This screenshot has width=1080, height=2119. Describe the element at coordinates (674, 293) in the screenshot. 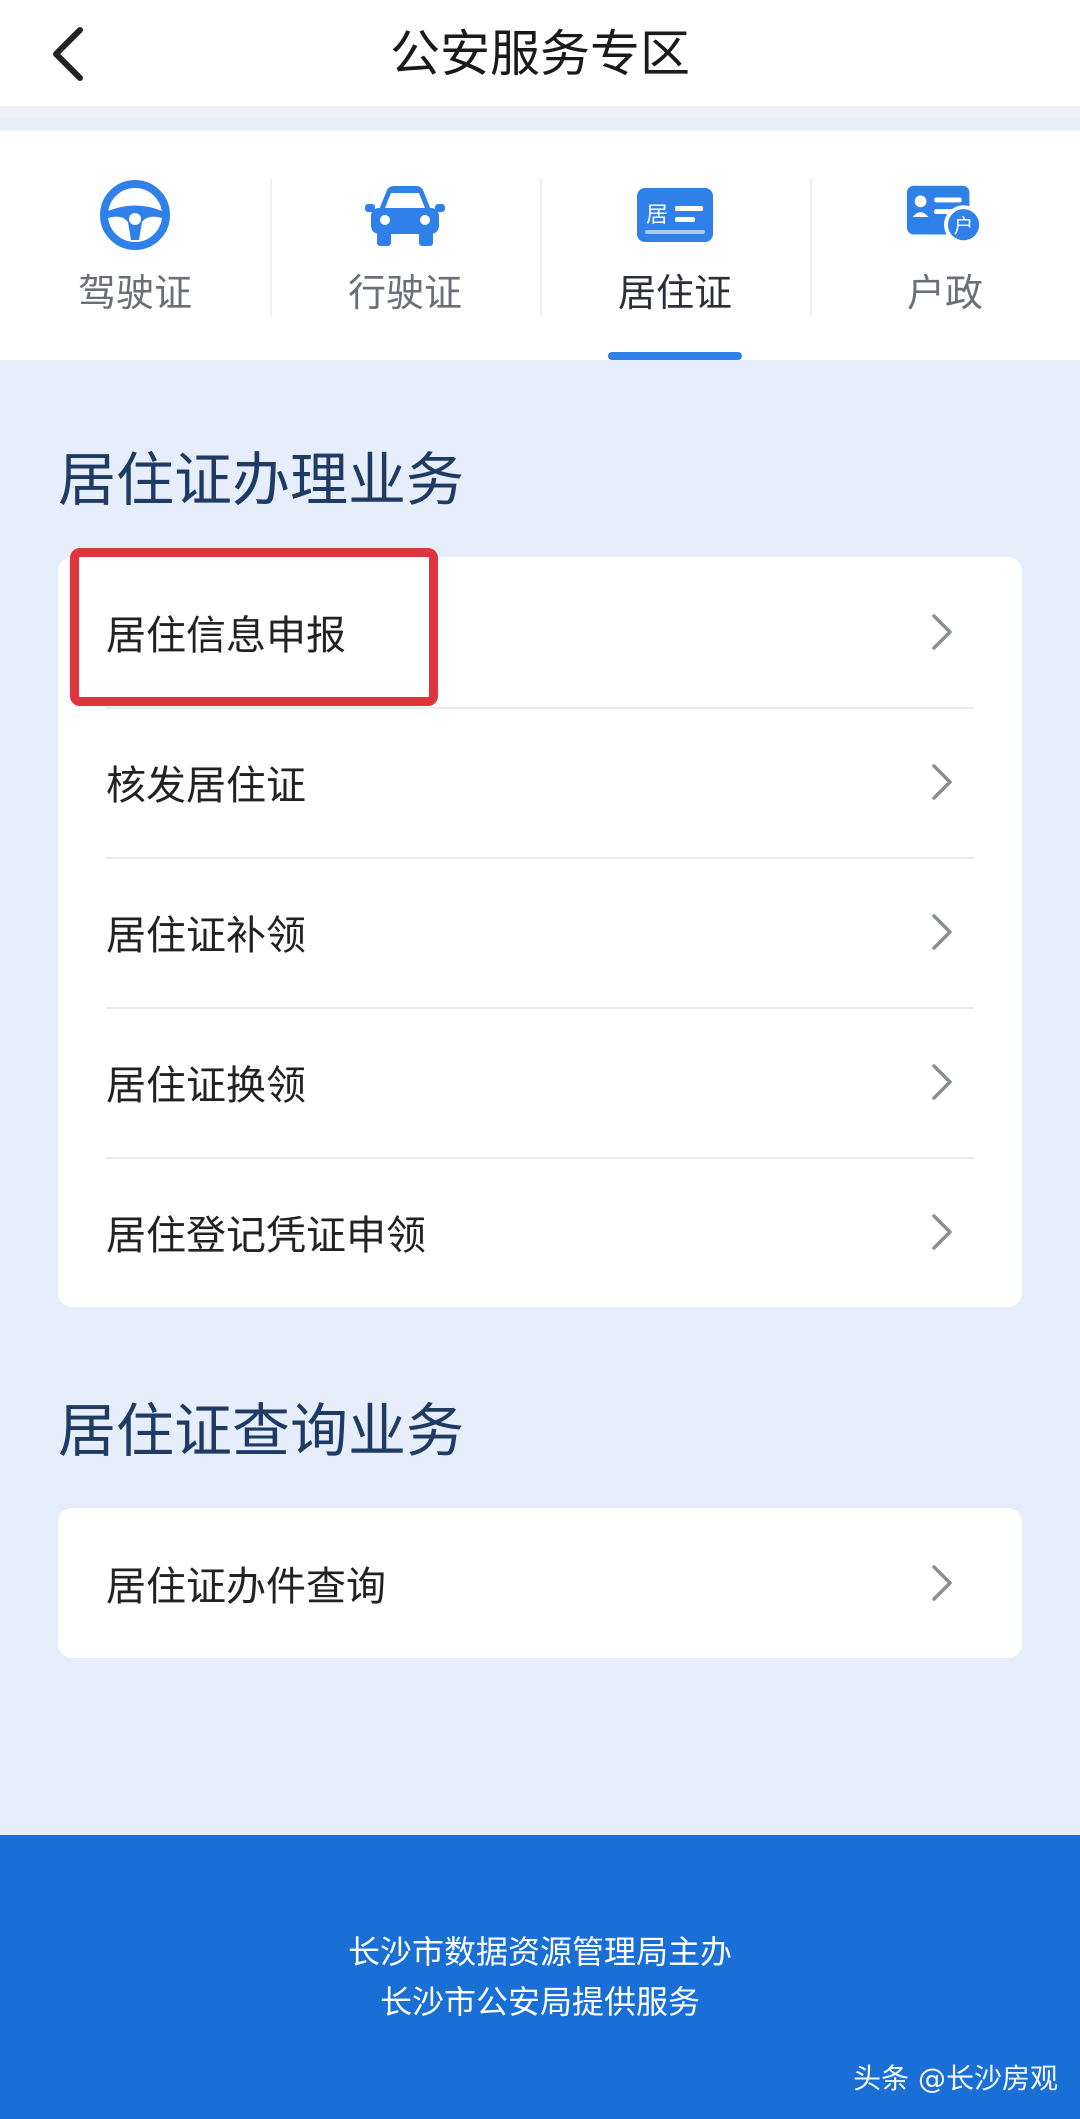

I see `tab-label: 居住证` at that location.